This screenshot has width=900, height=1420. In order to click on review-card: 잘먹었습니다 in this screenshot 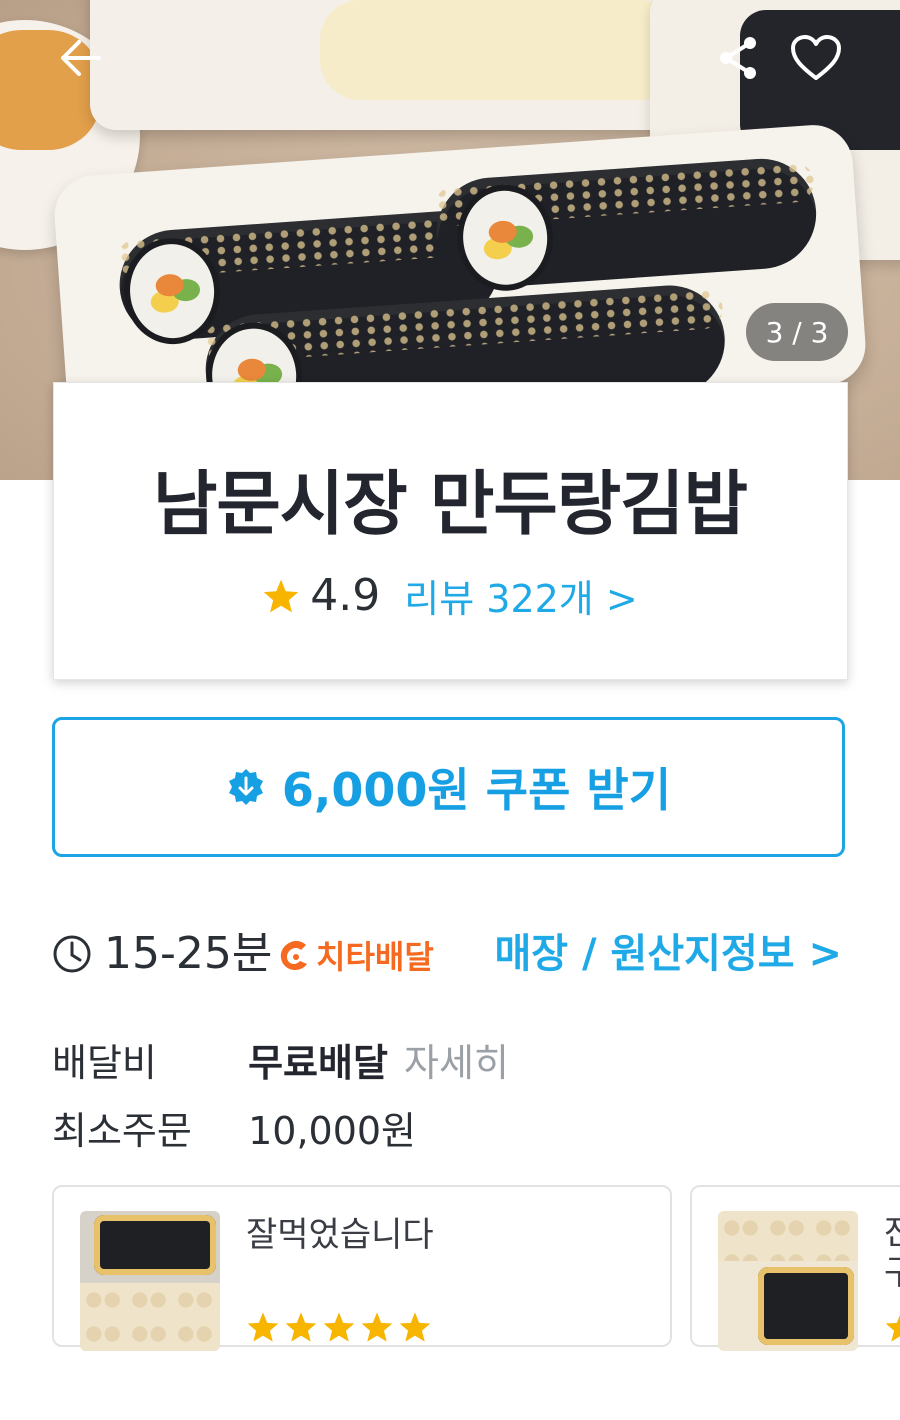, I will do `click(362, 1268)`.